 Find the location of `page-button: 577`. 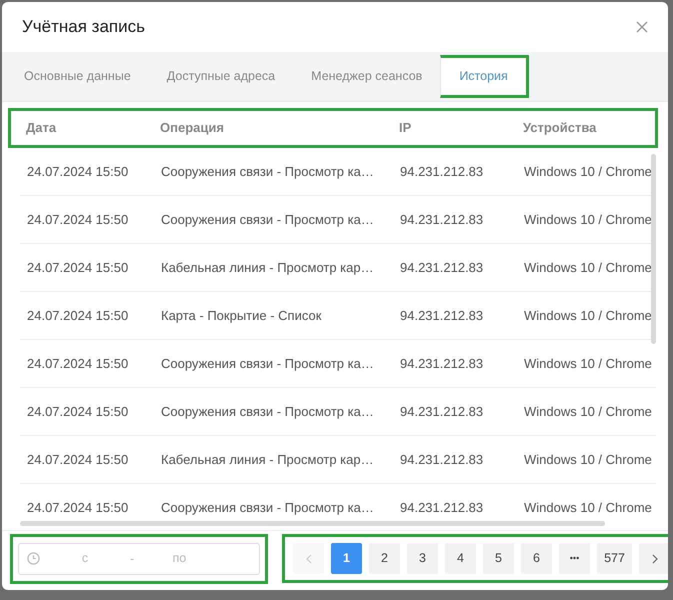

page-button: 577 is located at coordinates (614, 558).